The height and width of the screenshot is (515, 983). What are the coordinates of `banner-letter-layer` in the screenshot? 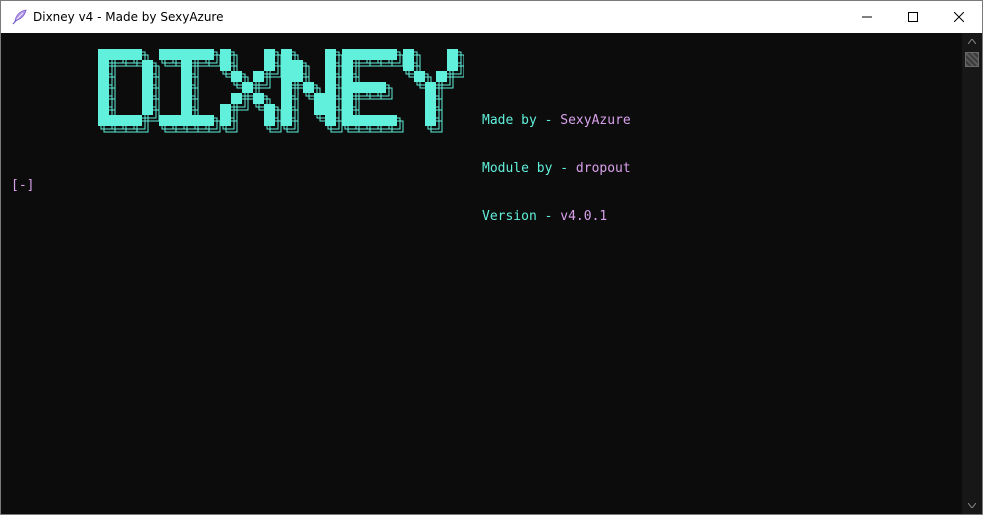 It's located at (308, 87).